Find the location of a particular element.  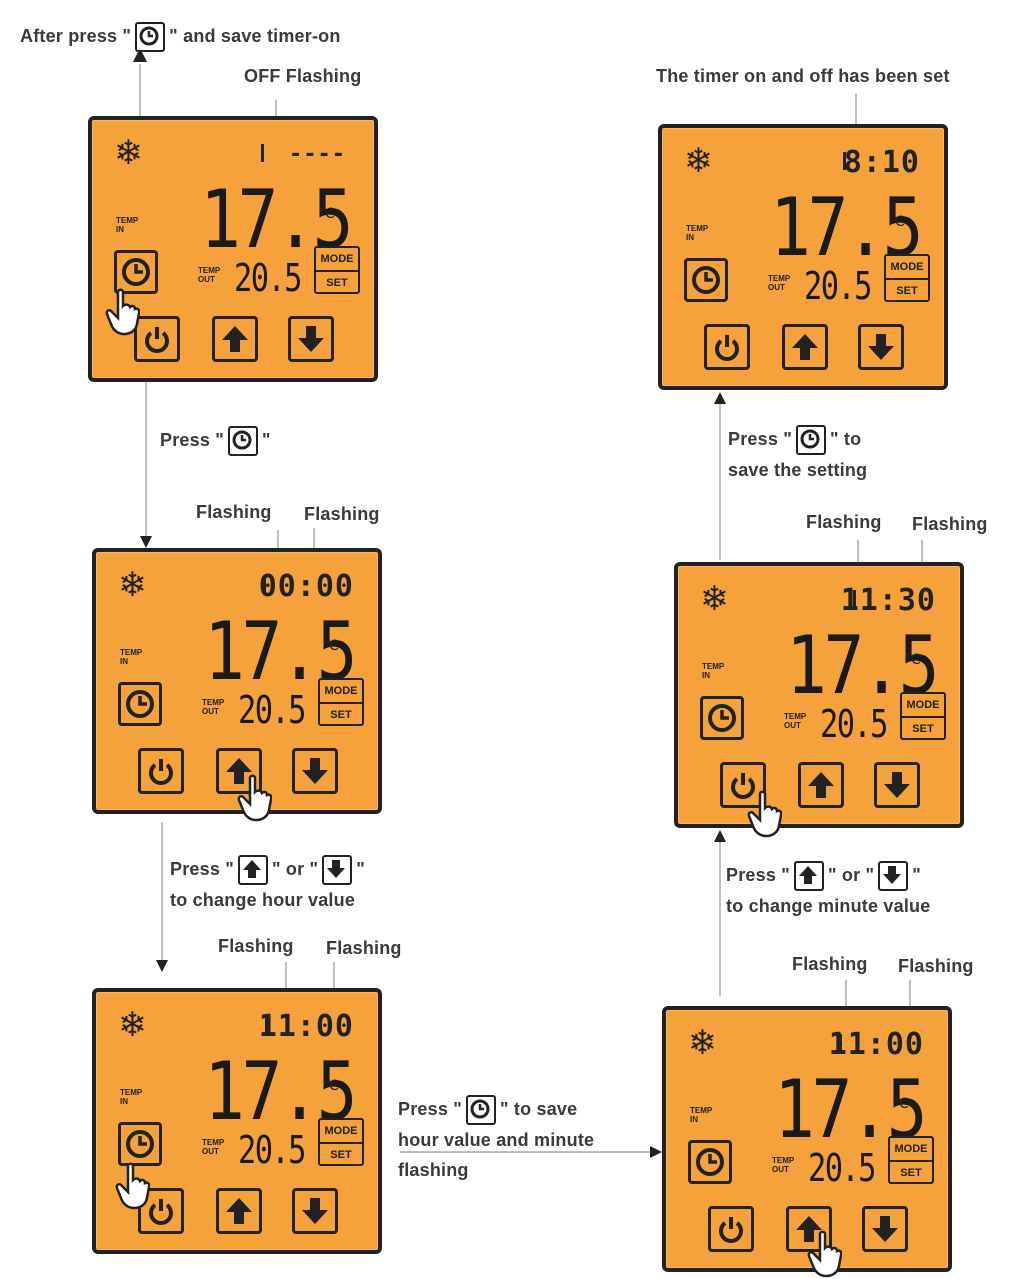

timer-display: 11:30 is located at coordinates (888, 600).